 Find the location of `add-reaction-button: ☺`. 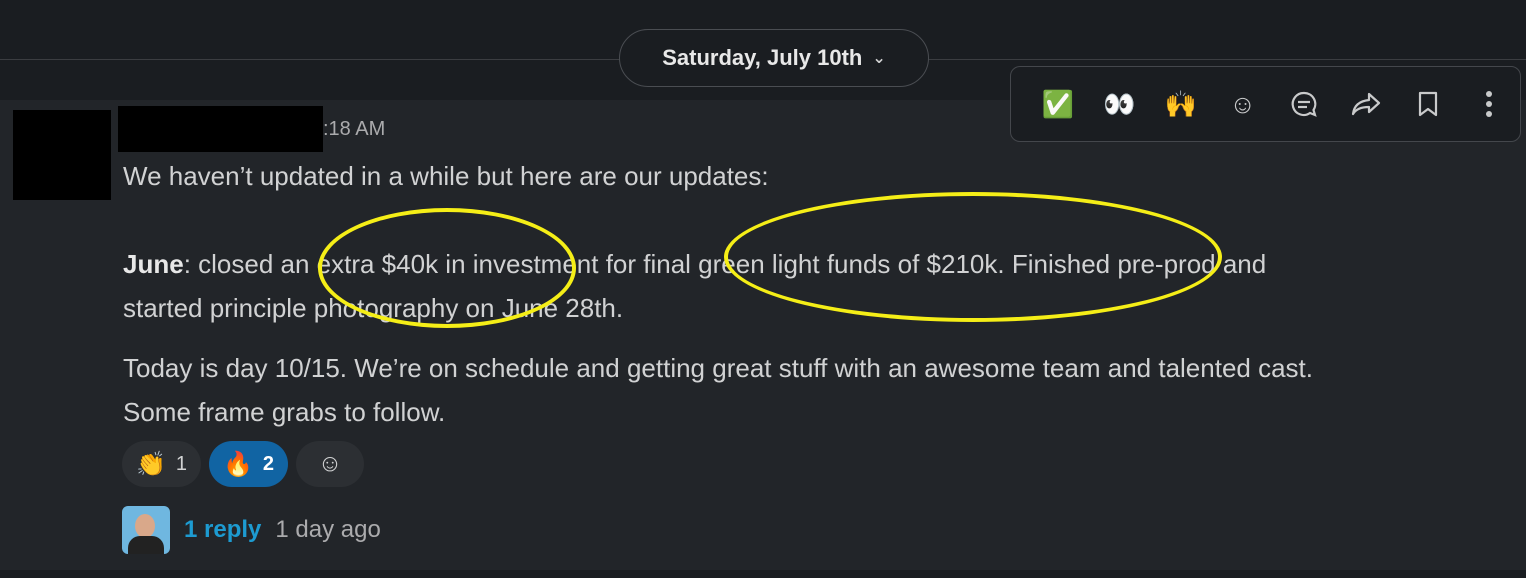

add-reaction-button: ☺ is located at coordinates (1243, 104).